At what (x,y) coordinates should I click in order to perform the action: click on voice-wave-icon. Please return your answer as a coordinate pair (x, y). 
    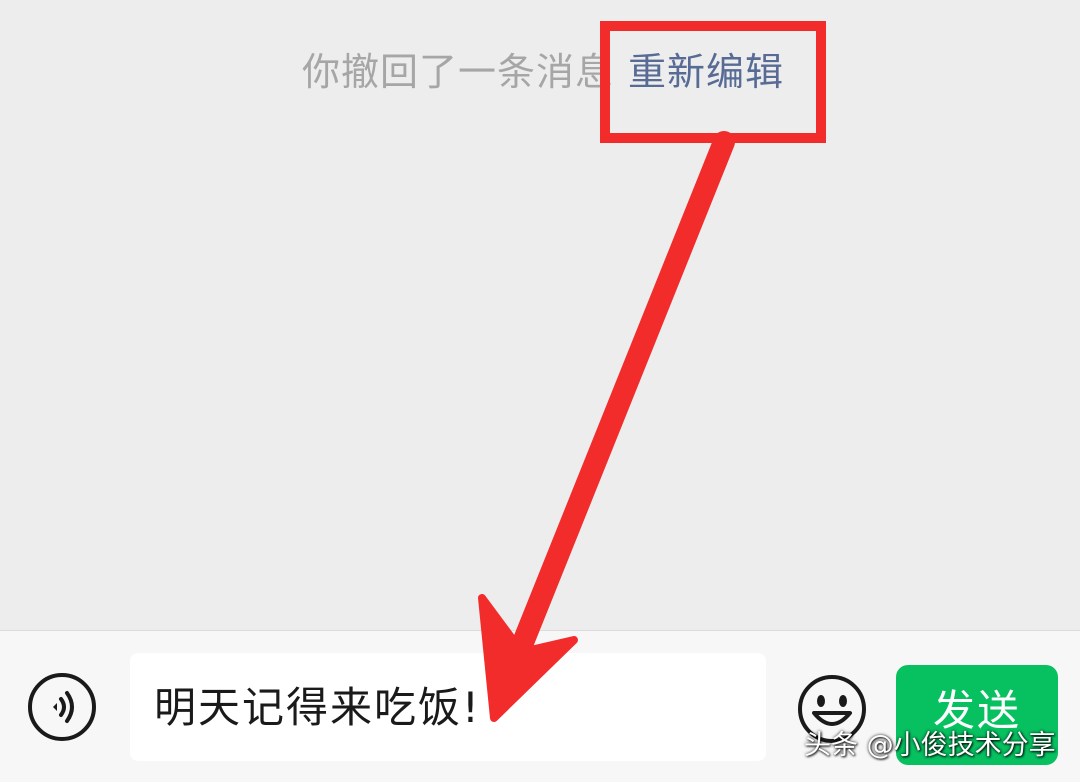
    Looking at the image, I should click on (63, 707).